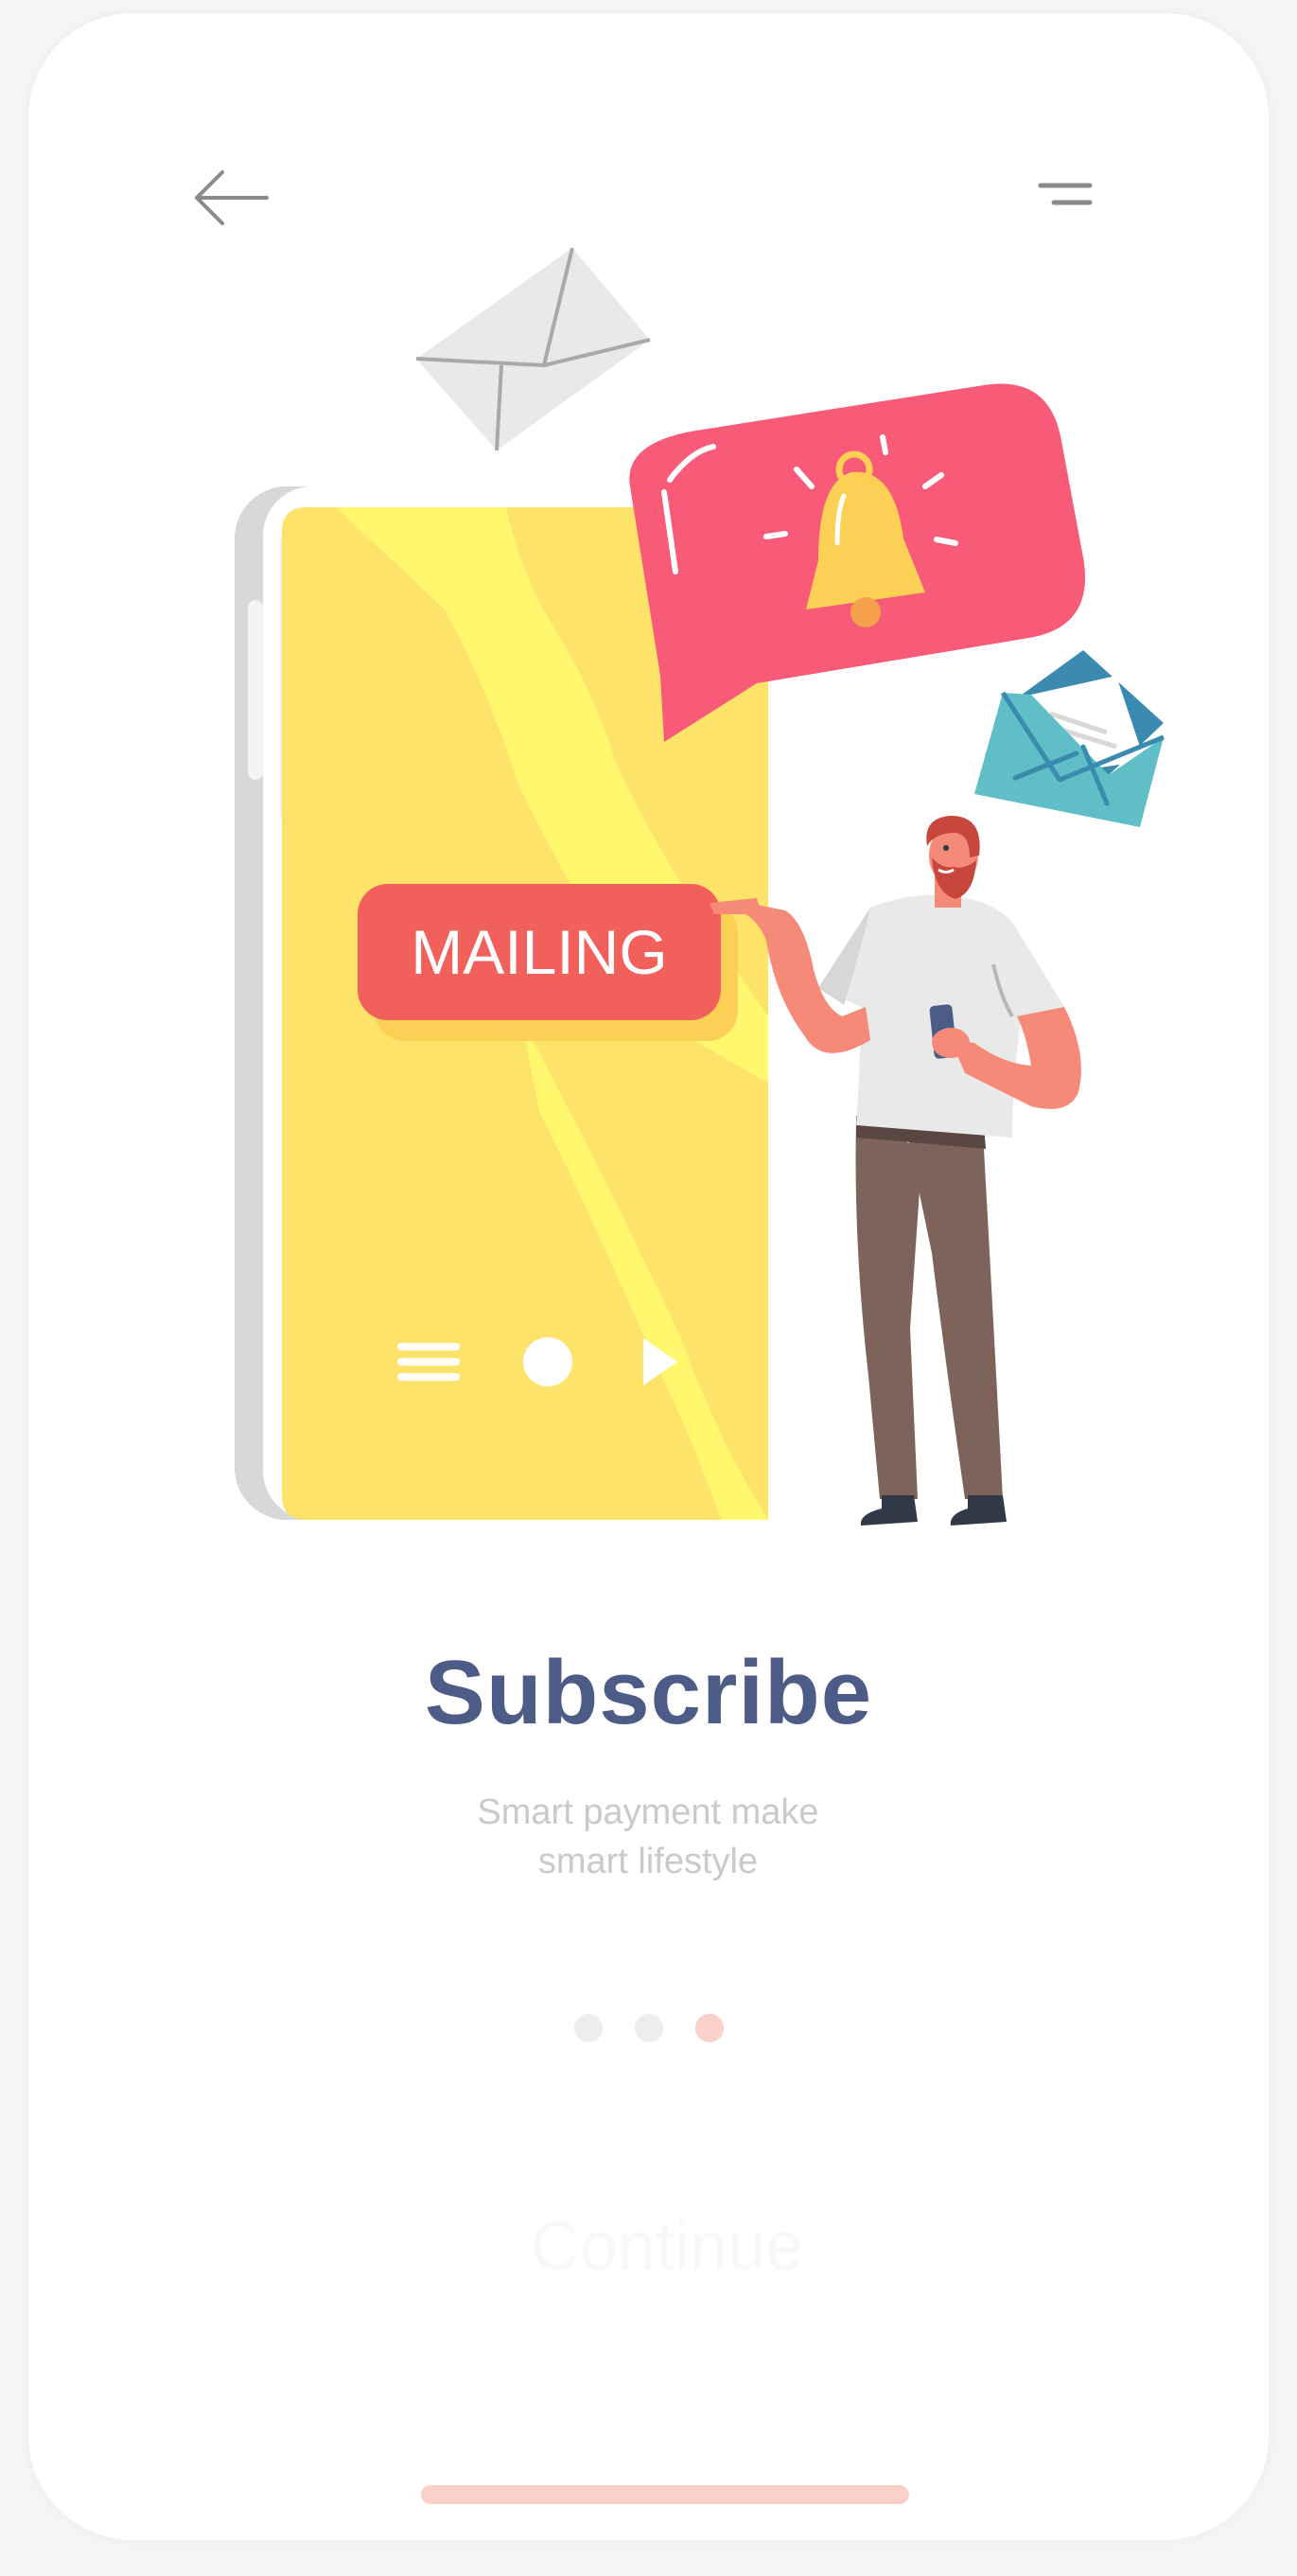 This screenshot has width=1297, height=2576. I want to click on page-subtitle: Smart payment make smart lifestyle, so click(648, 1837).